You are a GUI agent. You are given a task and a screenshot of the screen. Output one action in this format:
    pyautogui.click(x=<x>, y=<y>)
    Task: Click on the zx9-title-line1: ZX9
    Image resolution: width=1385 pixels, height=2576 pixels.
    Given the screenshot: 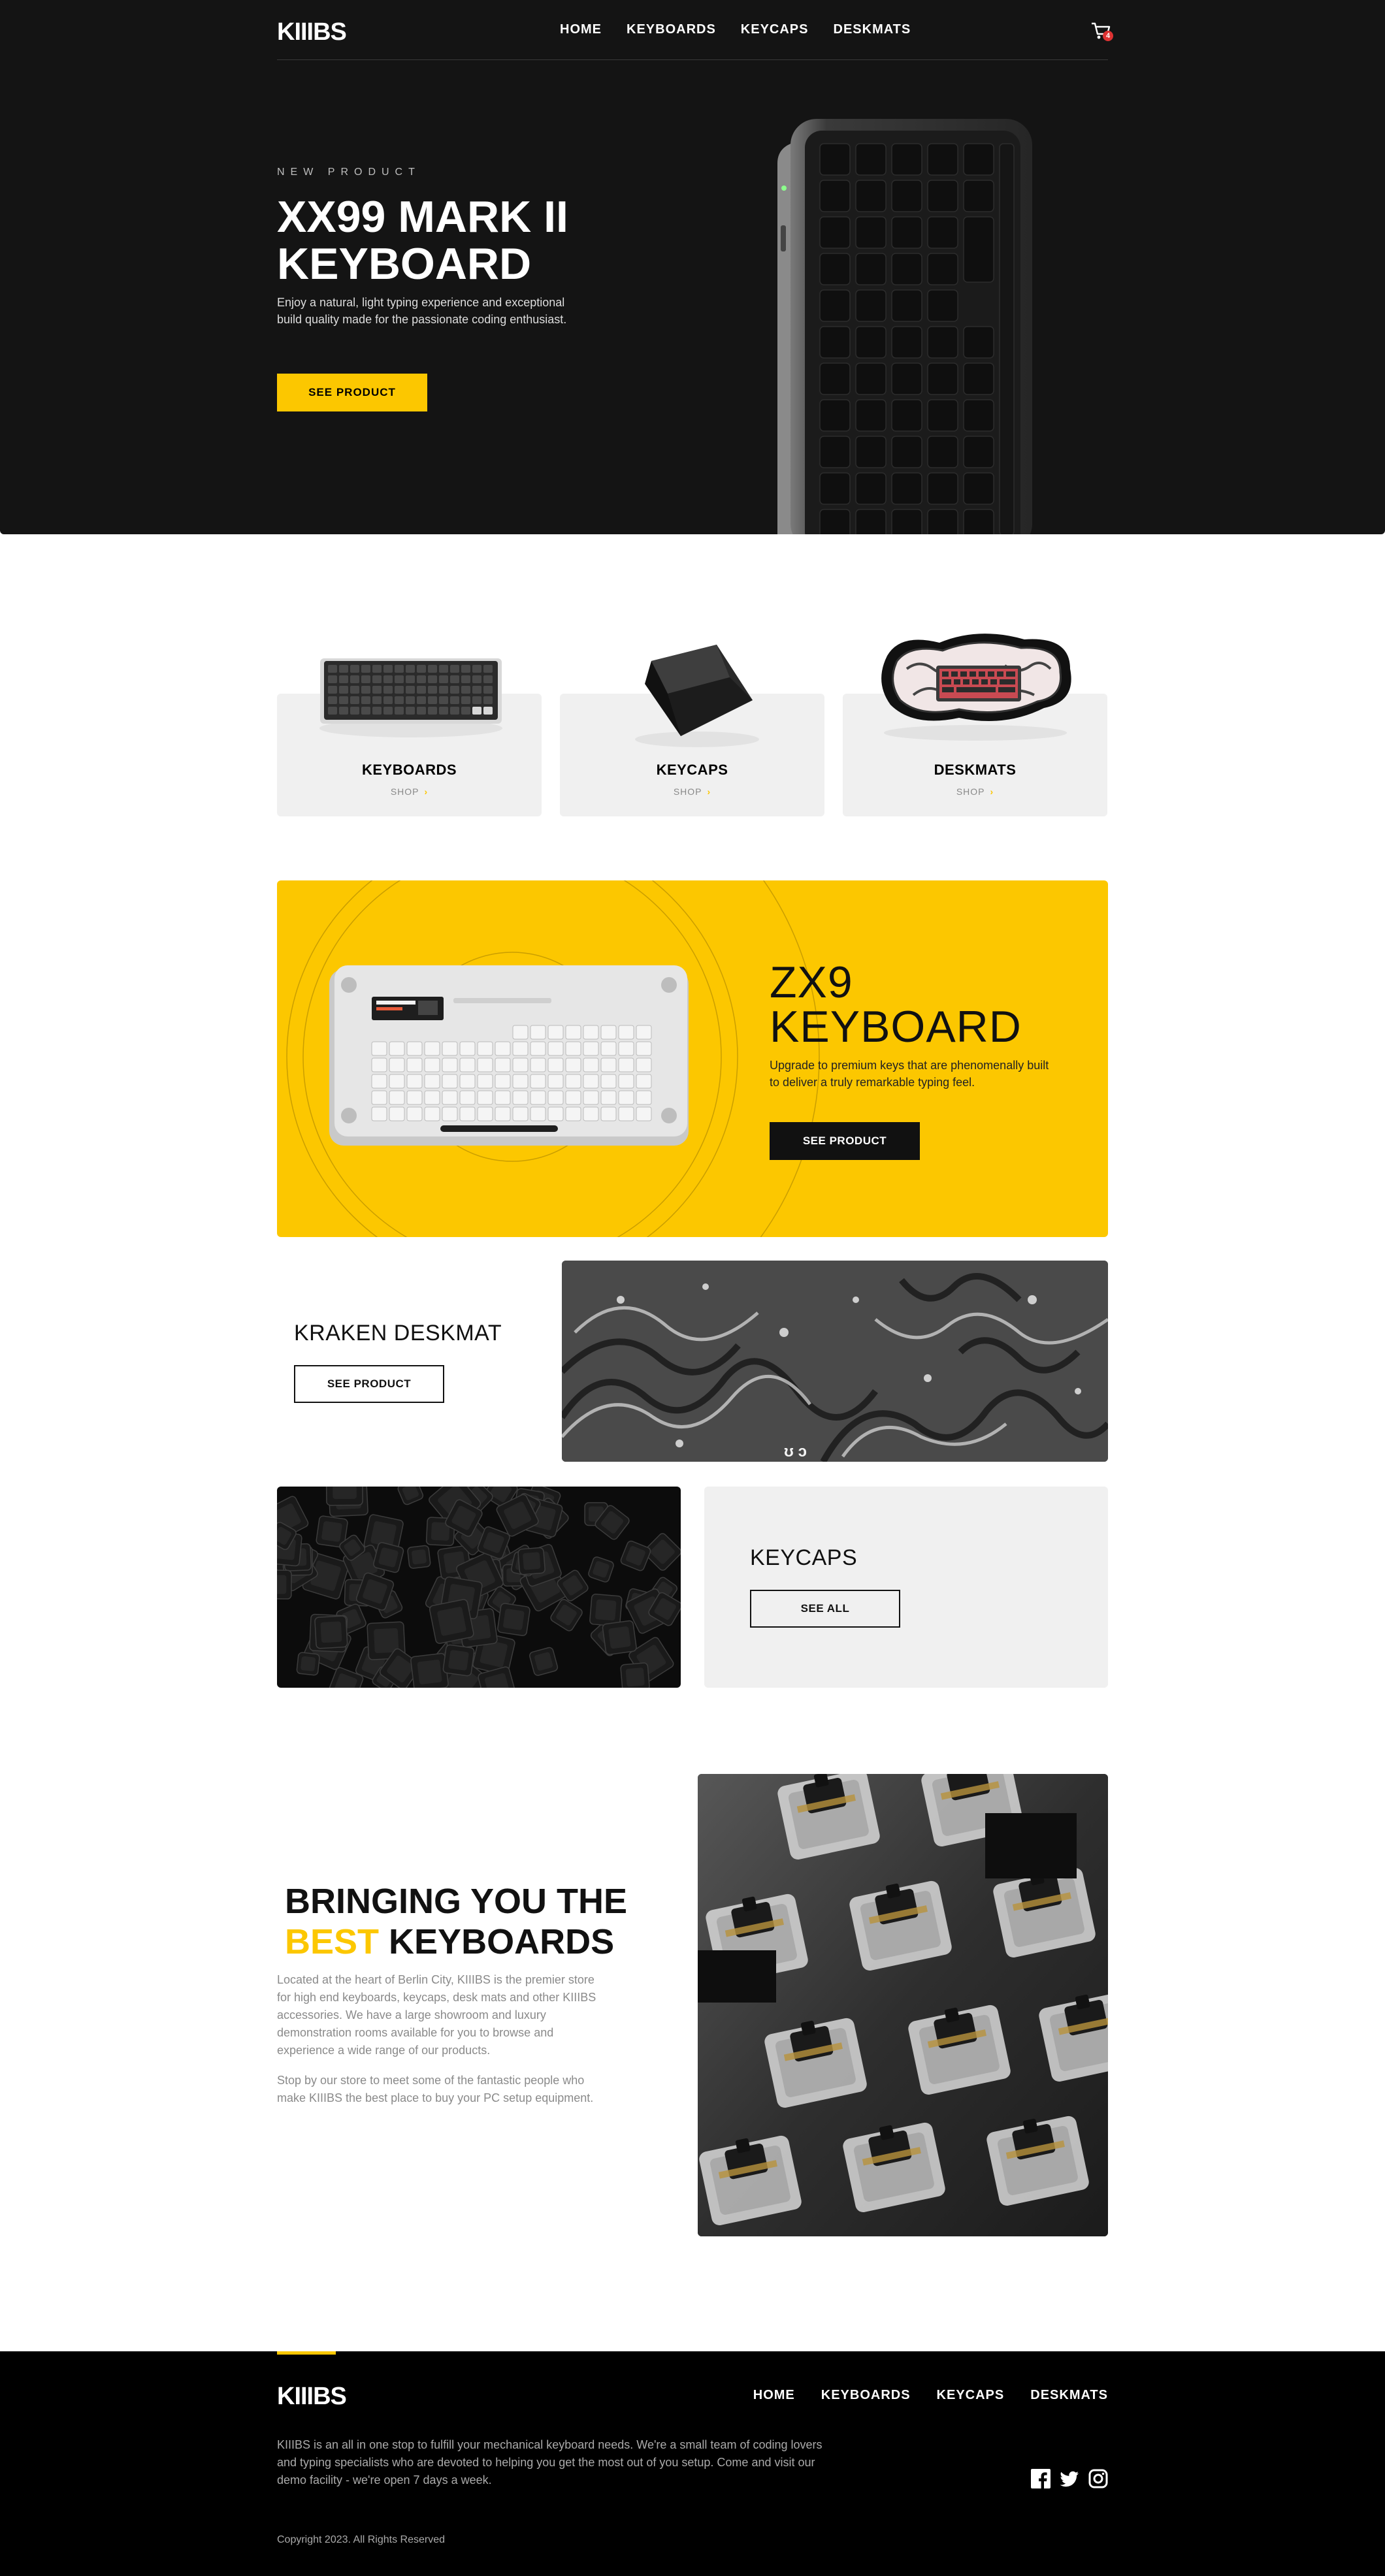 What is the action you would take?
    pyautogui.click(x=811, y=982)
    